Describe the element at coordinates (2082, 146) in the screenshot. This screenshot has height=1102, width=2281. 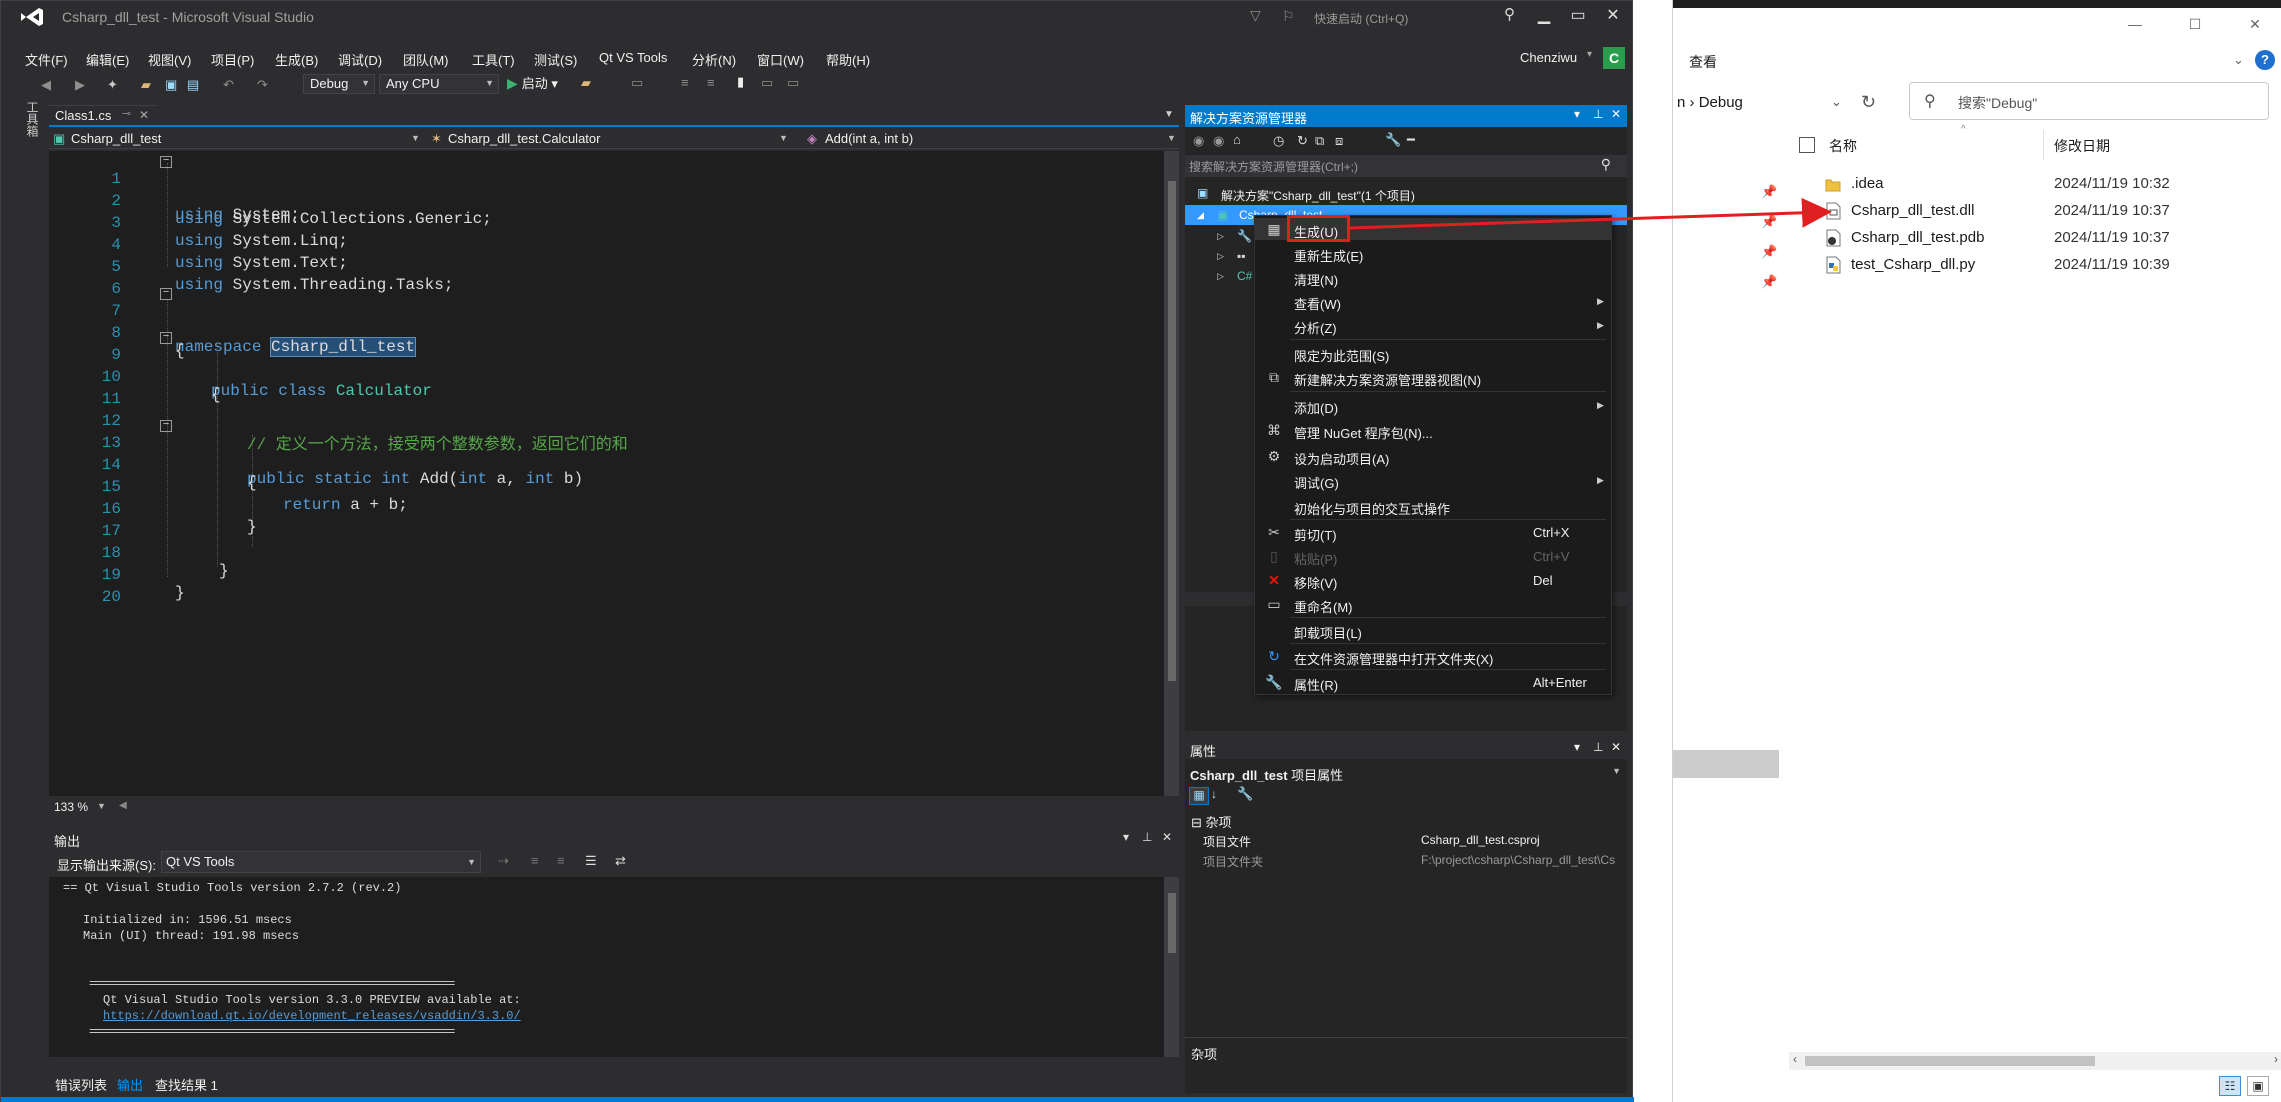
I see `column-date-header: 修改日期` at that location.